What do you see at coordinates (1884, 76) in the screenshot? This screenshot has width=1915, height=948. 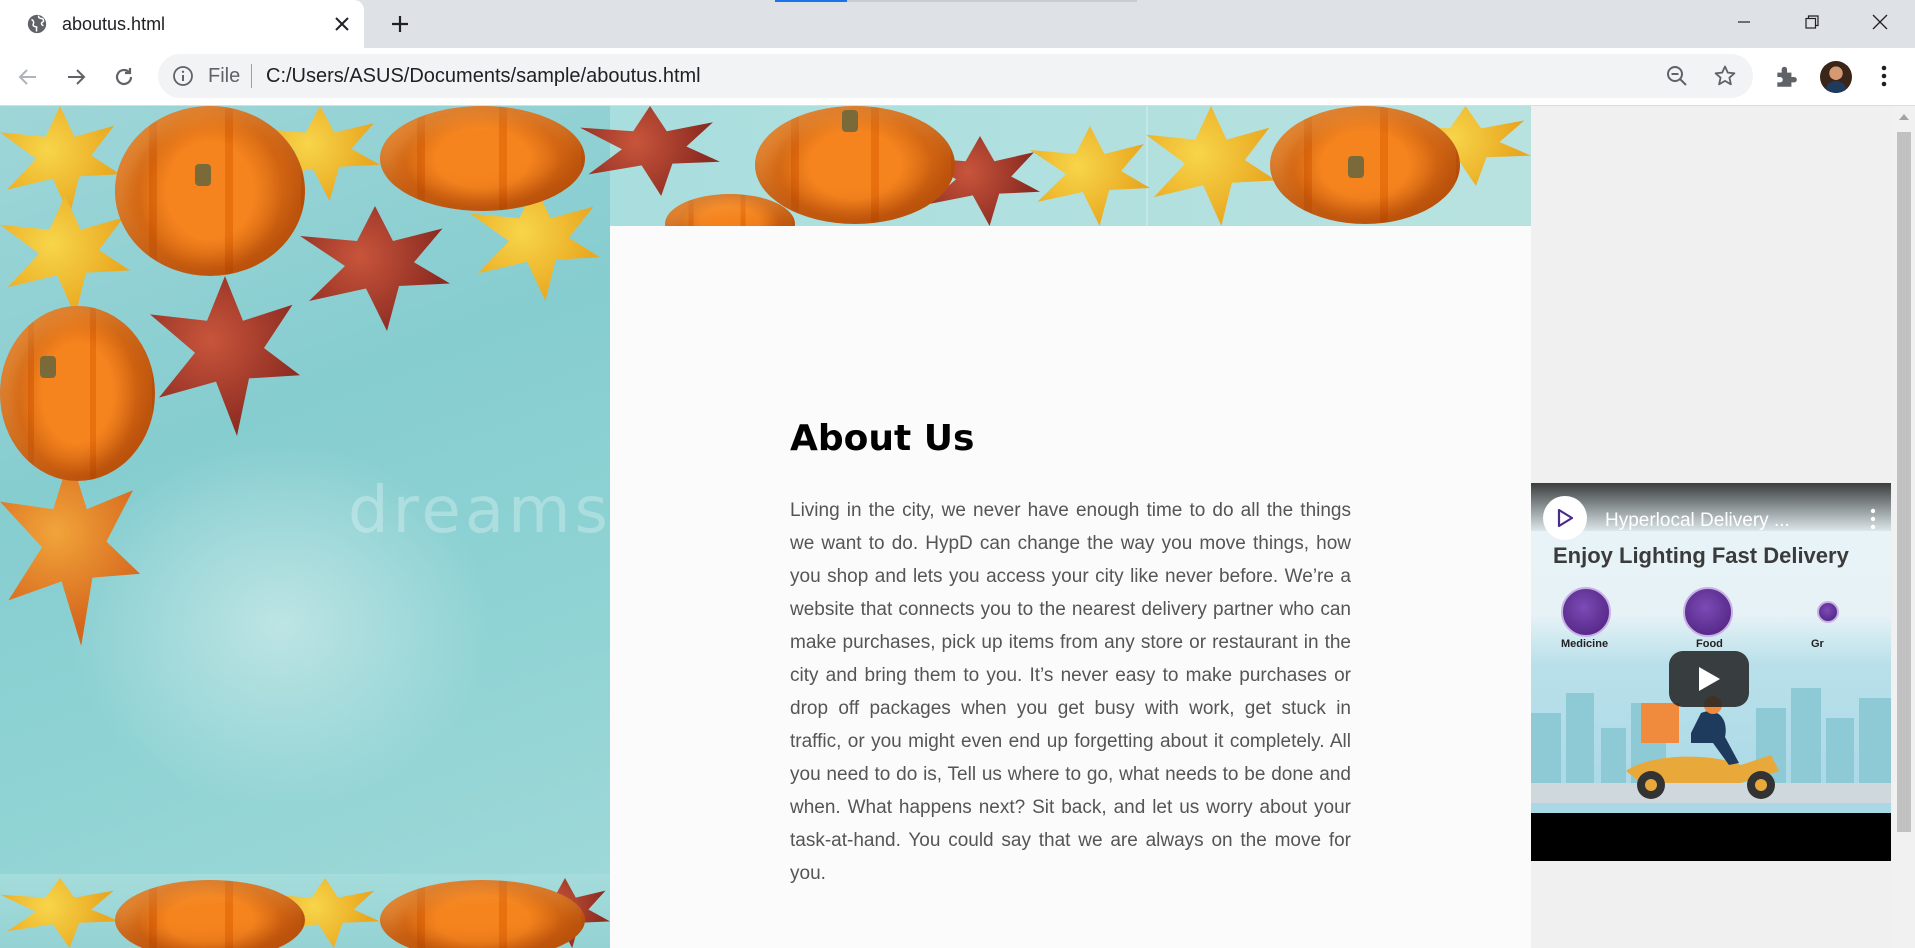 I see `more-menu-icon` at bounding box center [1884, 76].